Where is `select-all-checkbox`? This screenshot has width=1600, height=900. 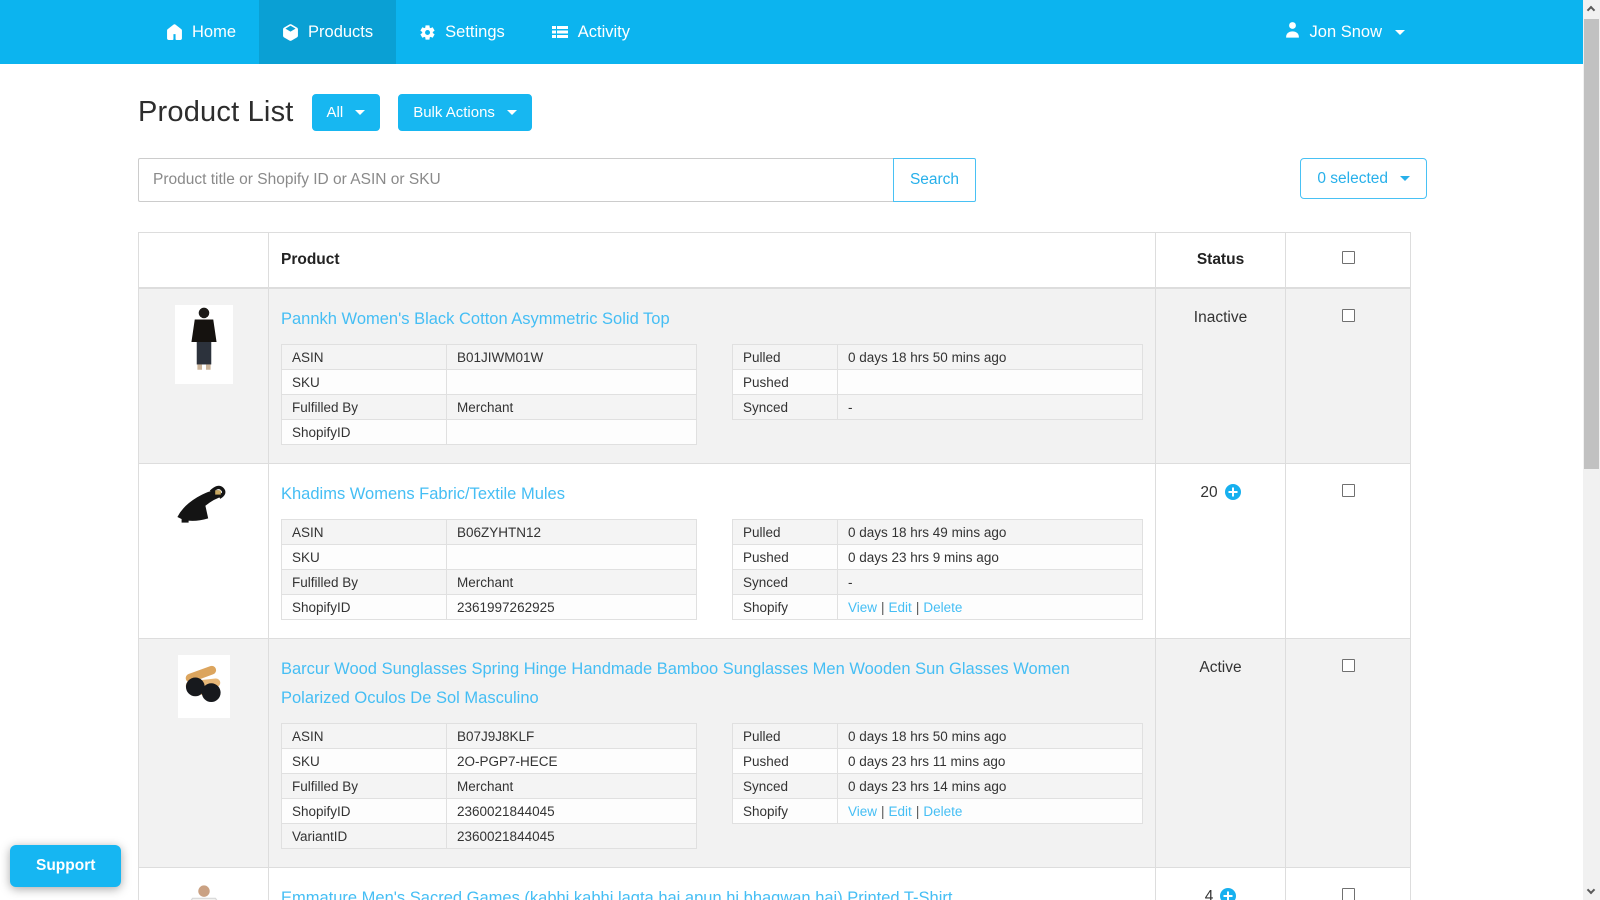 select-all-checkbox is located at coordinates (1348, 257).